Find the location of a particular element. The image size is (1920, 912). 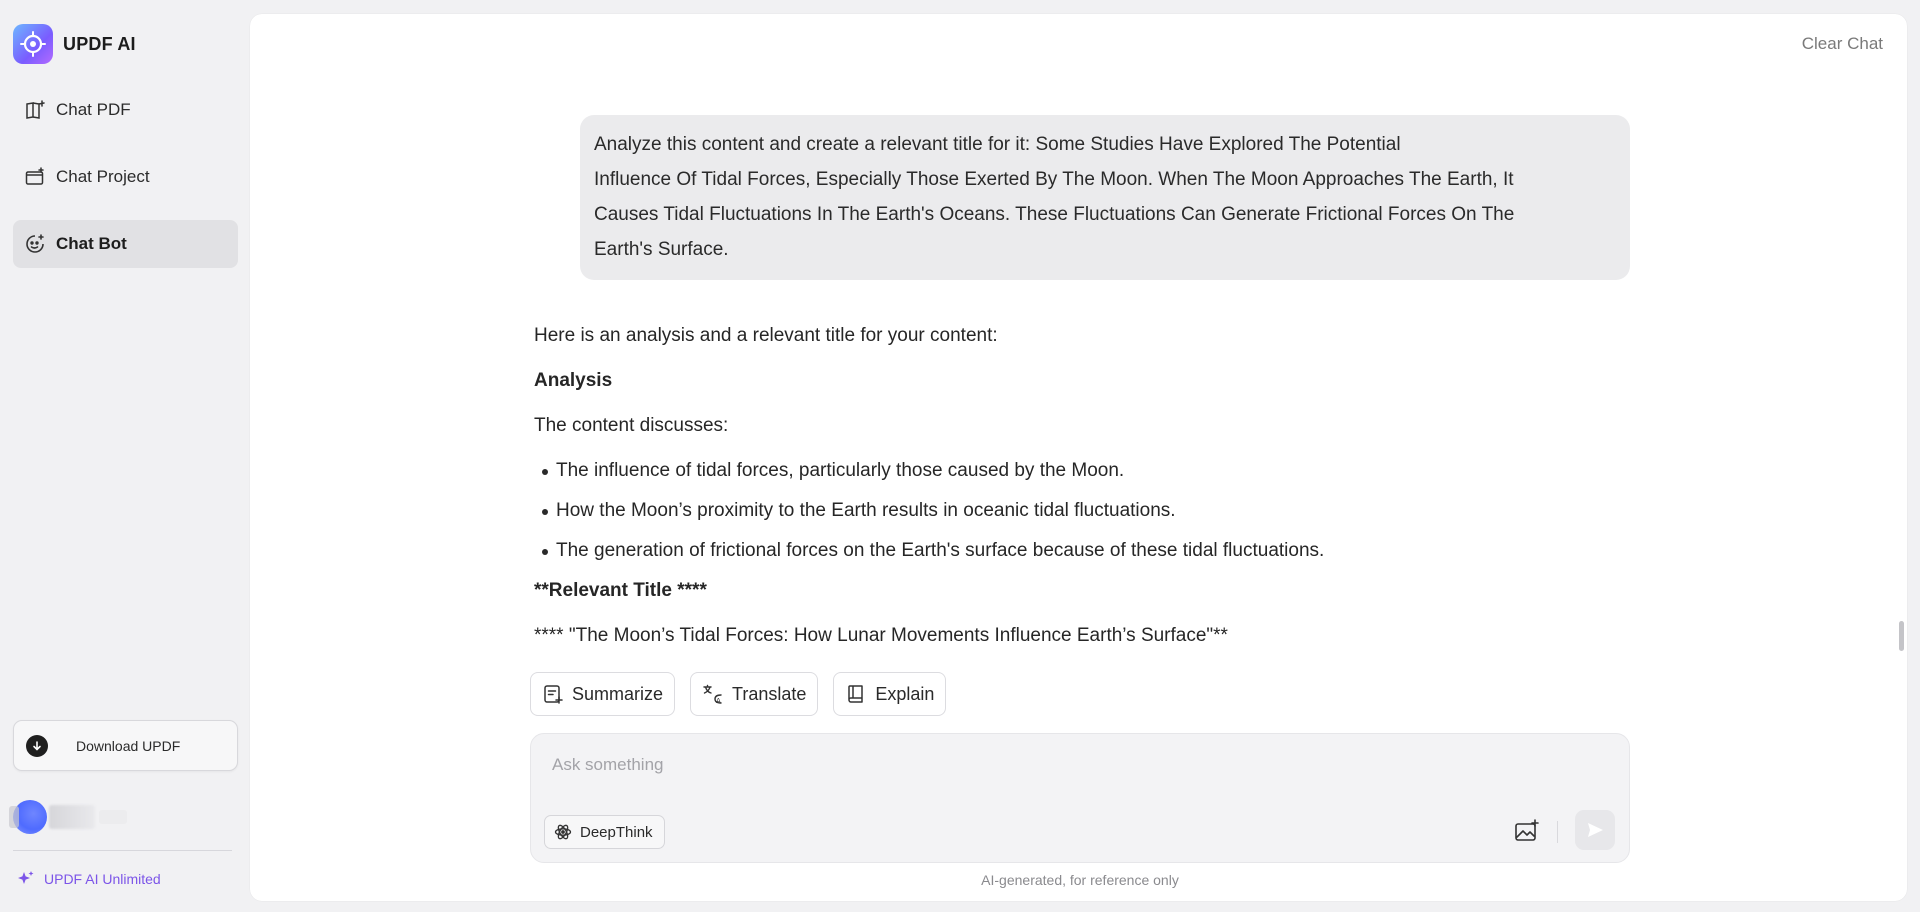

account-area is located at coordinates (123, 817).